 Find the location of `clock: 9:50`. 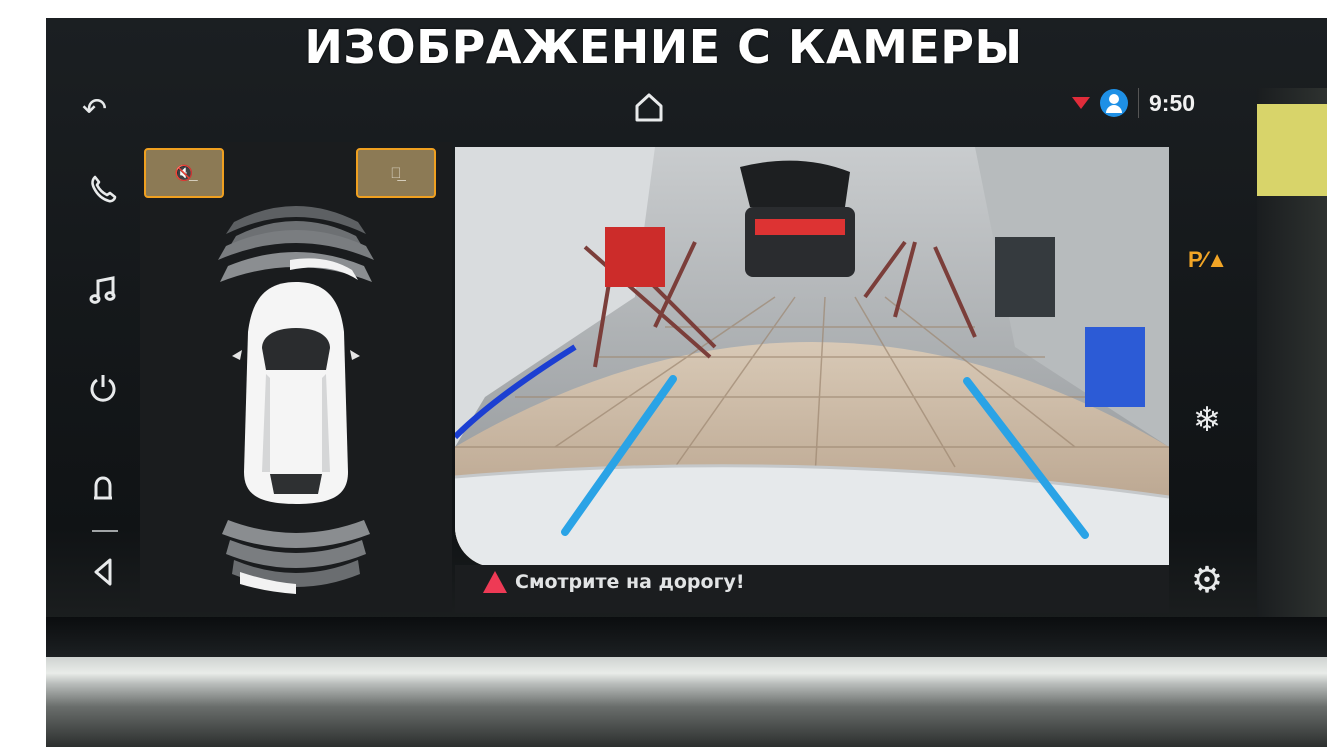

clock: 9:50 is located at coordinates (1172, 102).